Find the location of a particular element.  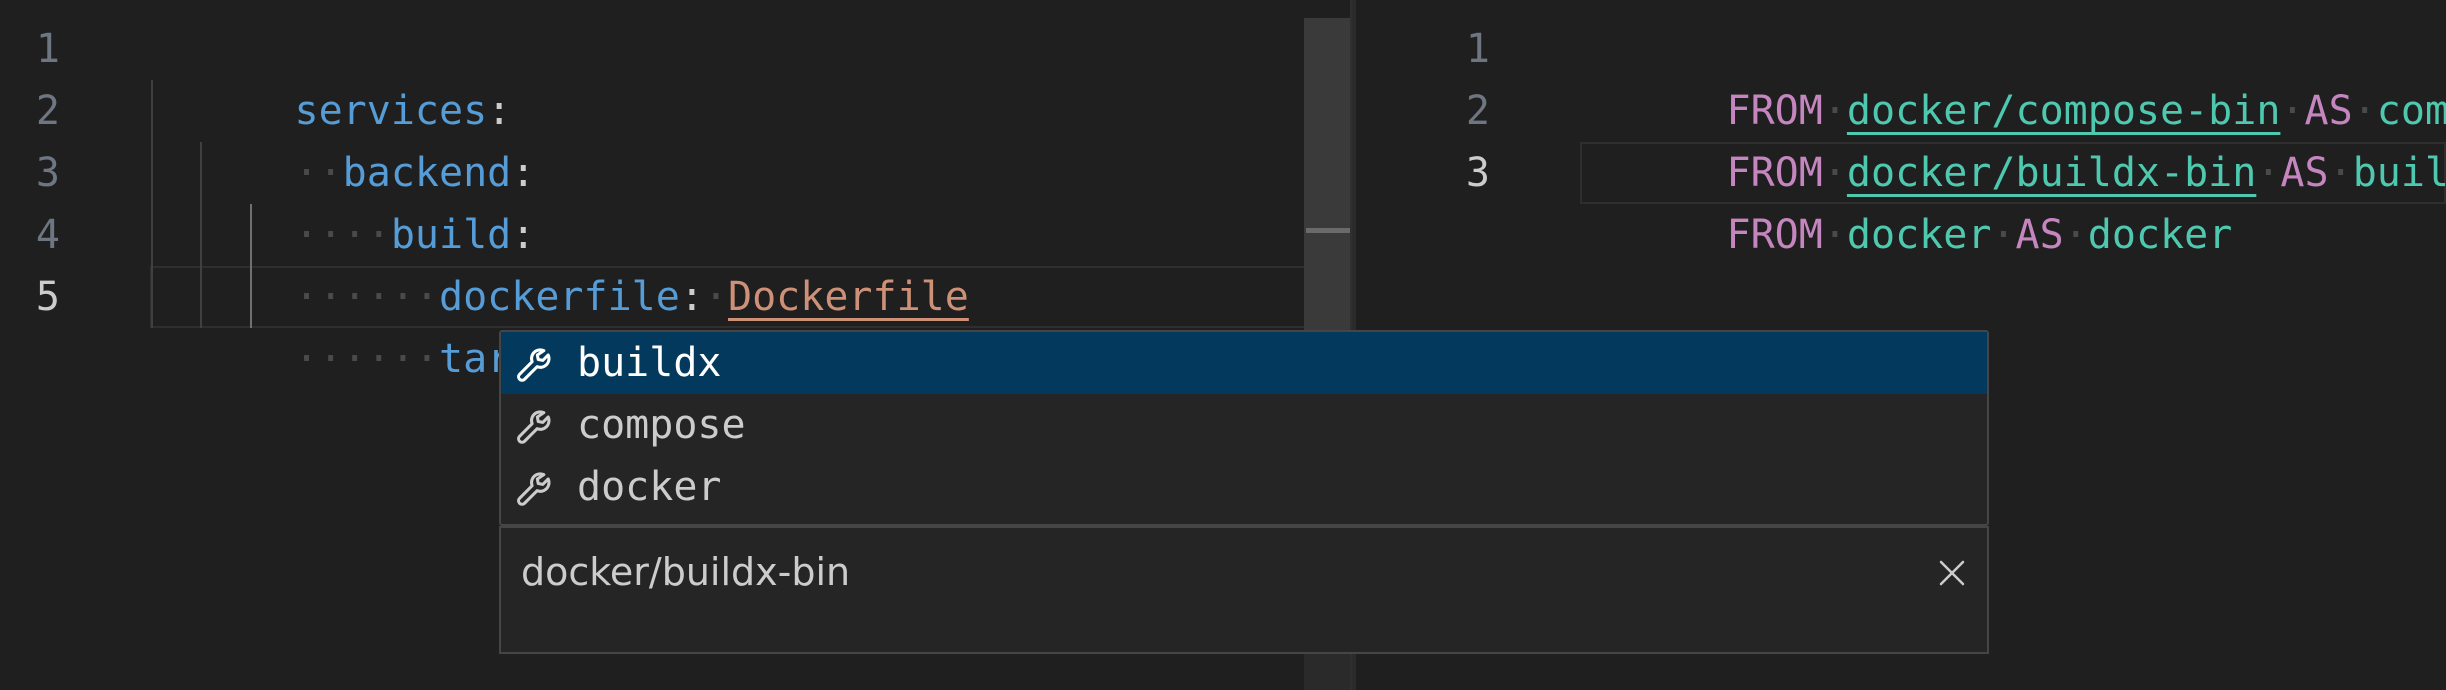

yaml-value-link: Dockerfile is located at coordinates (848, 297).